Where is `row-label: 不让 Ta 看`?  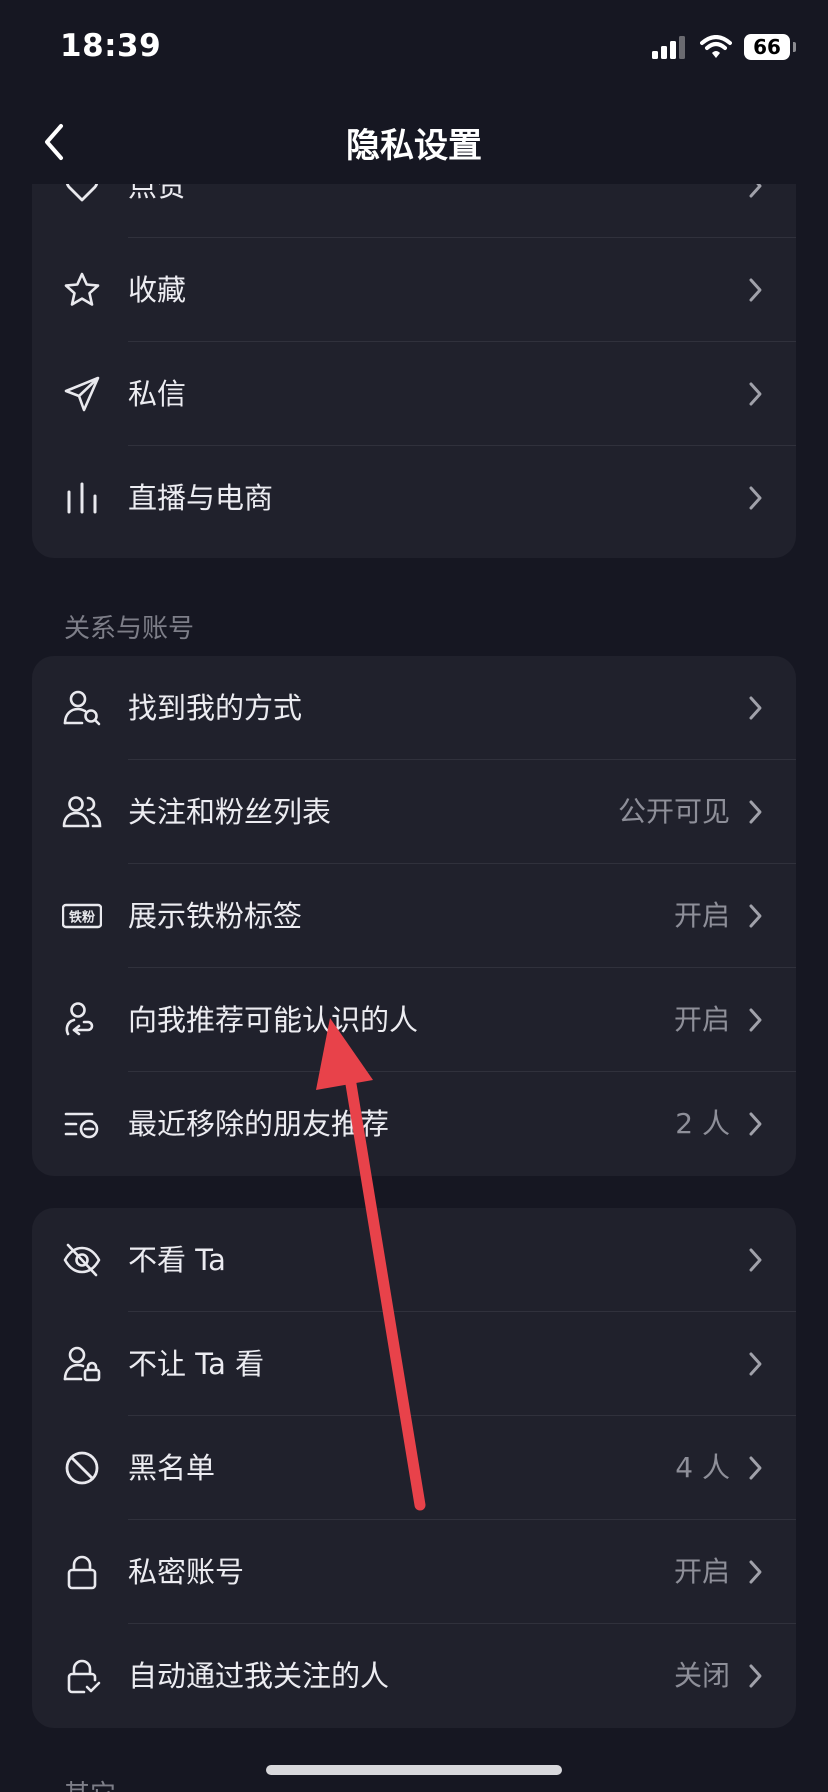
row-label: 不让 Ta 看 is located at coordinates (196, 1364).